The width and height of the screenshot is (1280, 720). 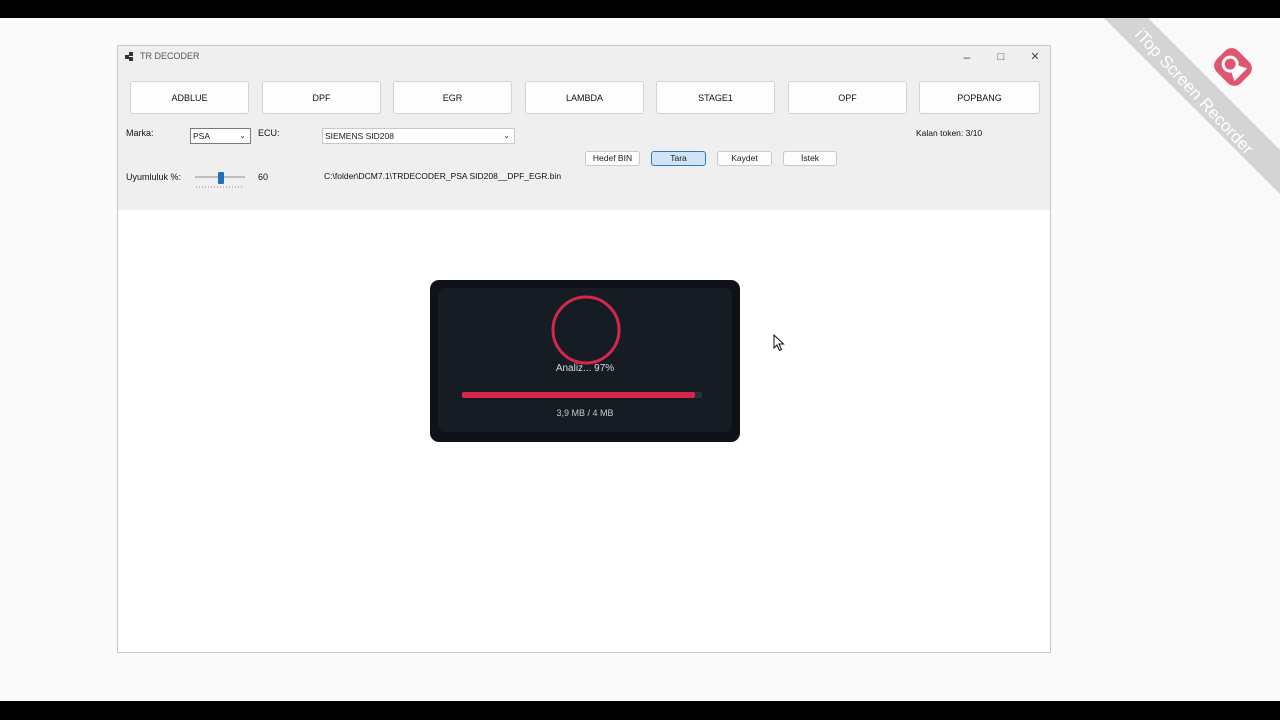 What do you see at coordinates (1233, 67) in the screenshot?
I see `itop-recorder-logo-icon` at bounding box center [1233, 67].